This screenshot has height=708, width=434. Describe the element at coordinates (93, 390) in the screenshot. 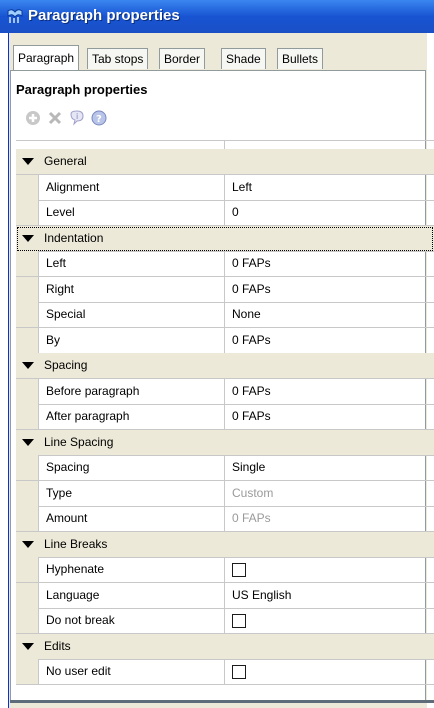

I see `property-name: Before paragraph` at that location.